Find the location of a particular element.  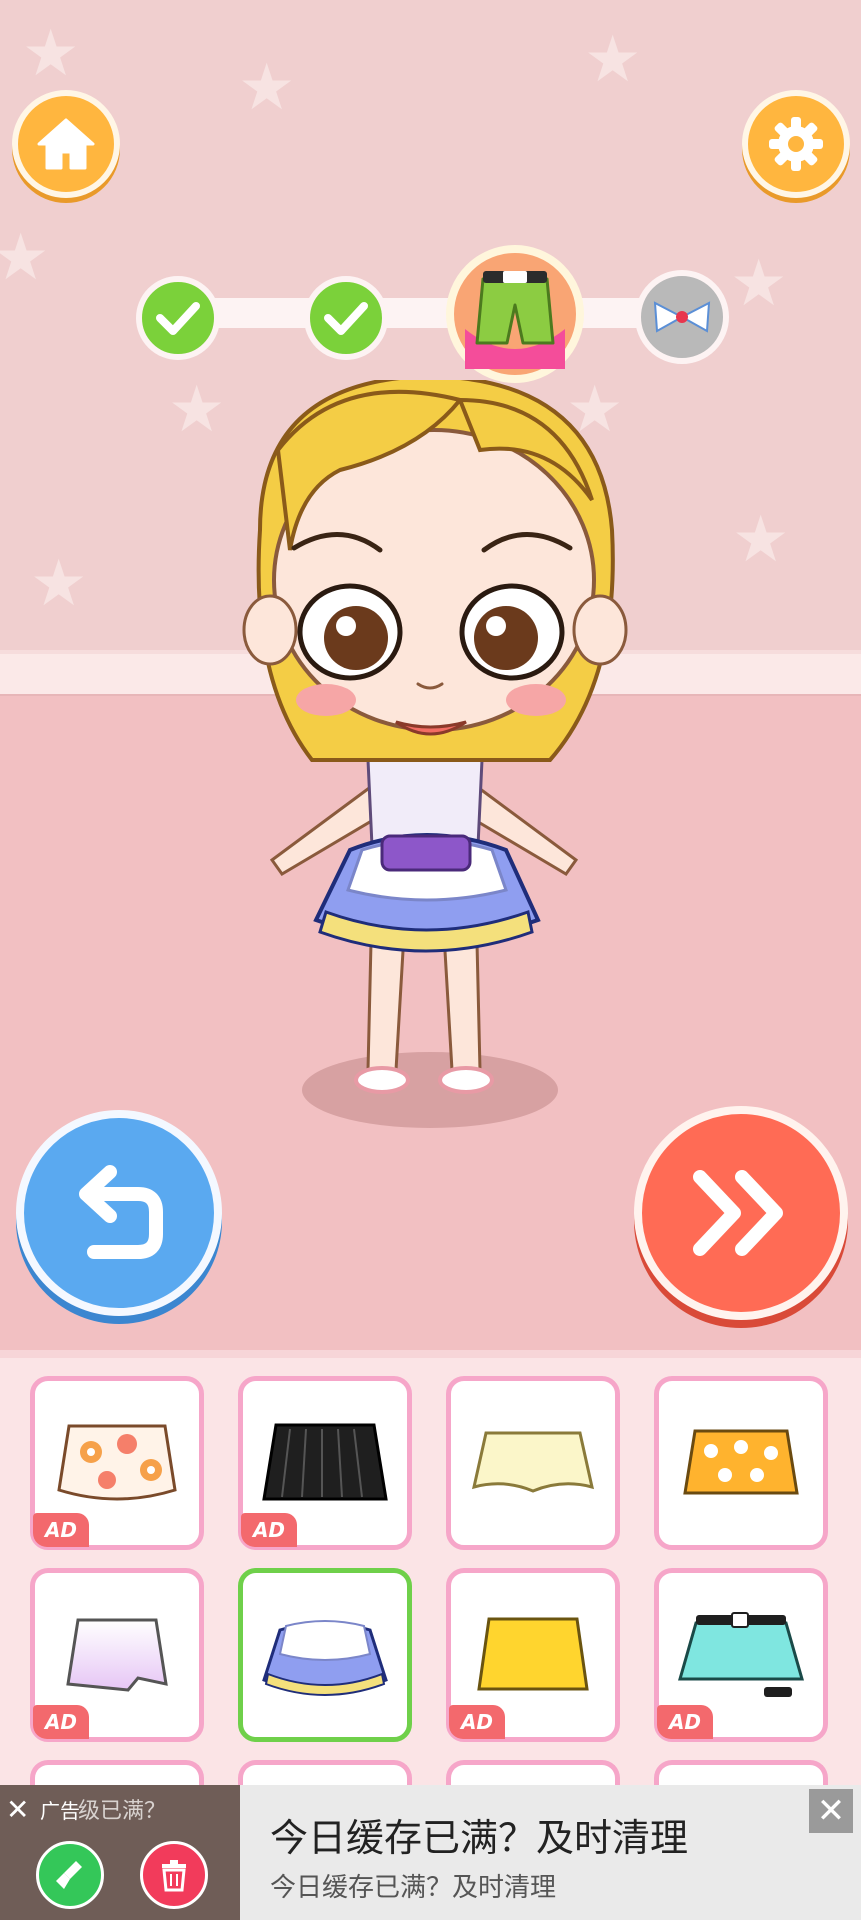

clean-button is located at coordinates (70, 1875).